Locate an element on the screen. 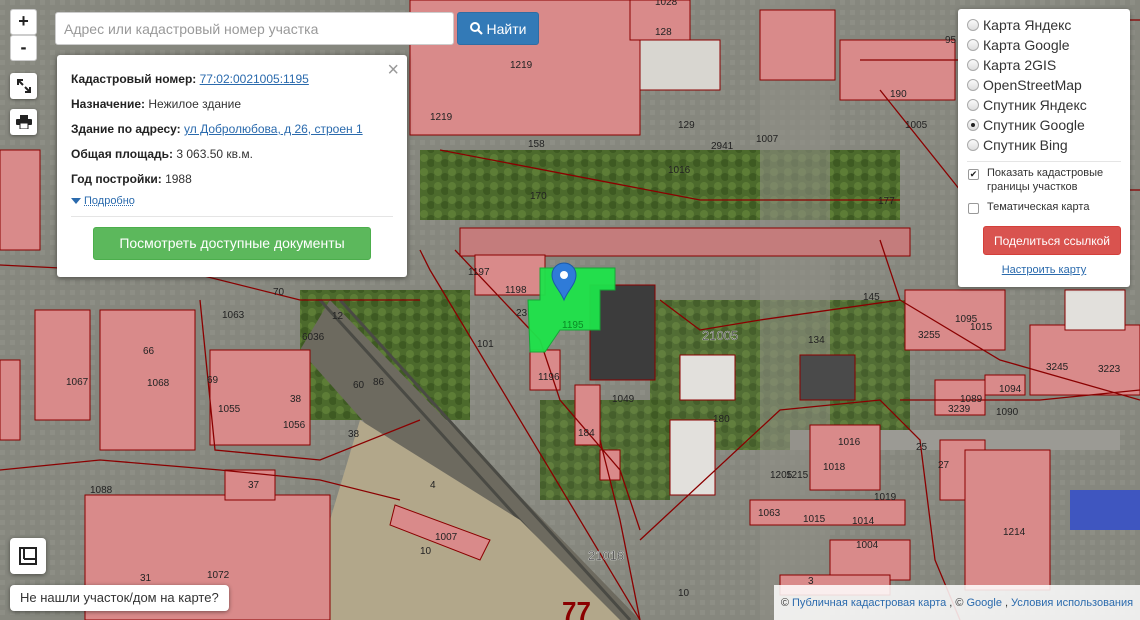 This screenshot has width=1140, height=620. parcel-number-label: 1063 is located at coordinates (233, 315).